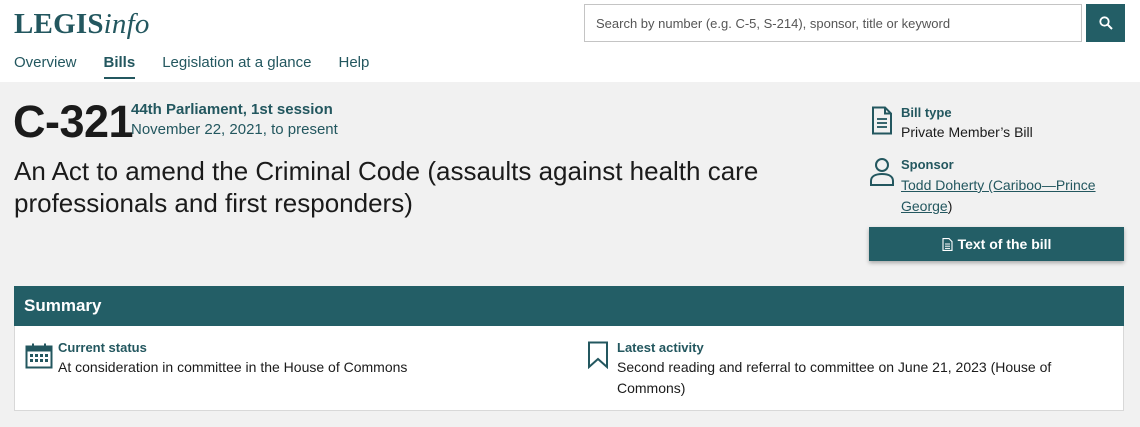 The image size is (1140, 427). I want to click on text-of-the-bill-label: Text of the bill, so click(1004, 244).